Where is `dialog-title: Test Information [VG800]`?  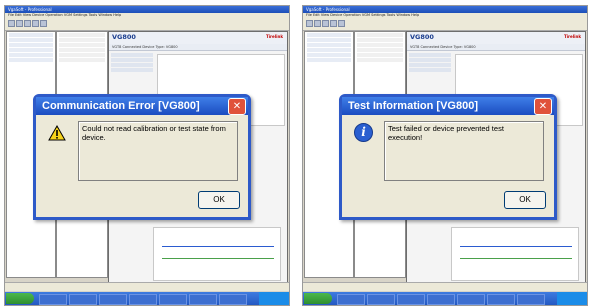 dialog-title: Test Information [VG800] is located at coordinates (448, 106).